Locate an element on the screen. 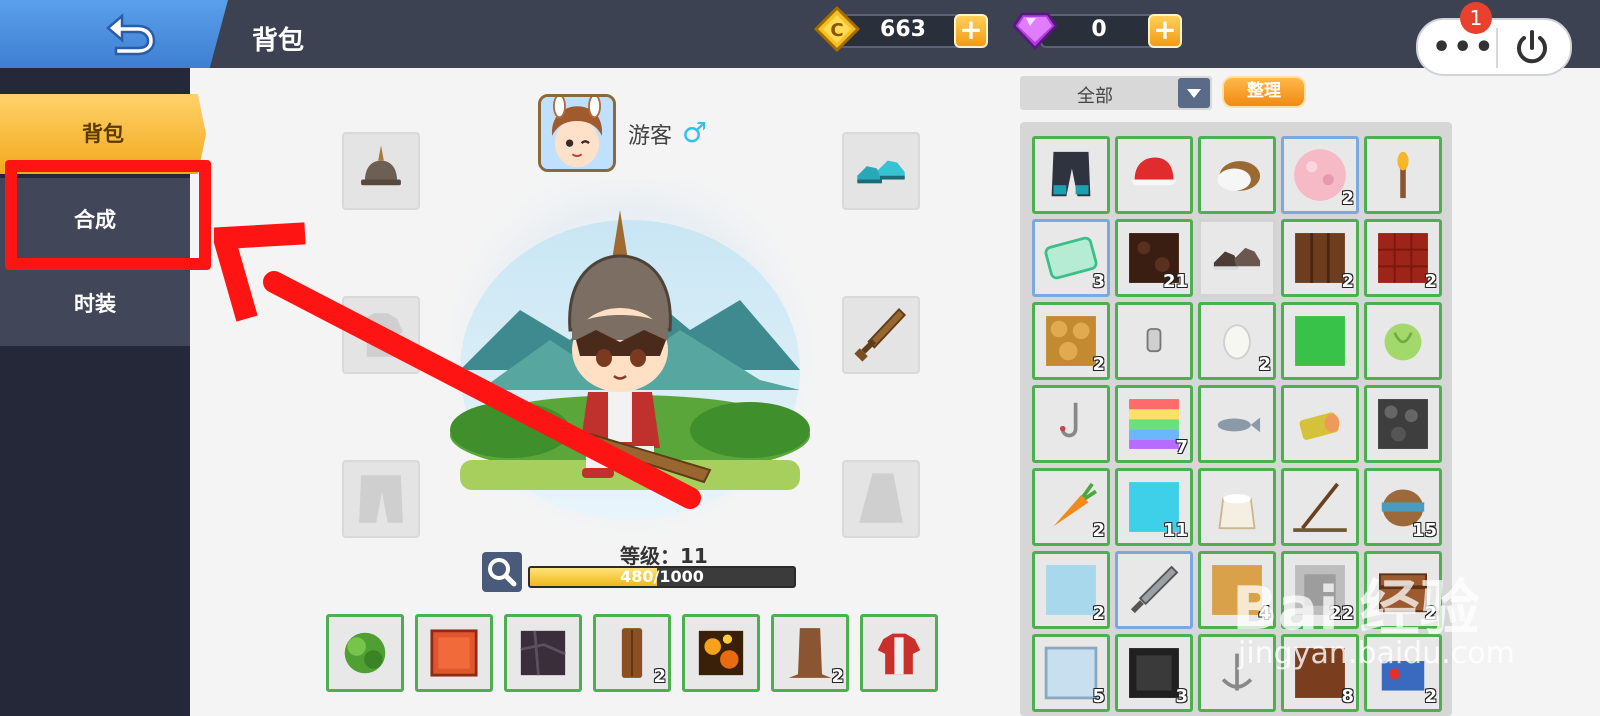 This screenshot has width=1600, height=716. page-title: 背包 is located at coordinates (278, 41).